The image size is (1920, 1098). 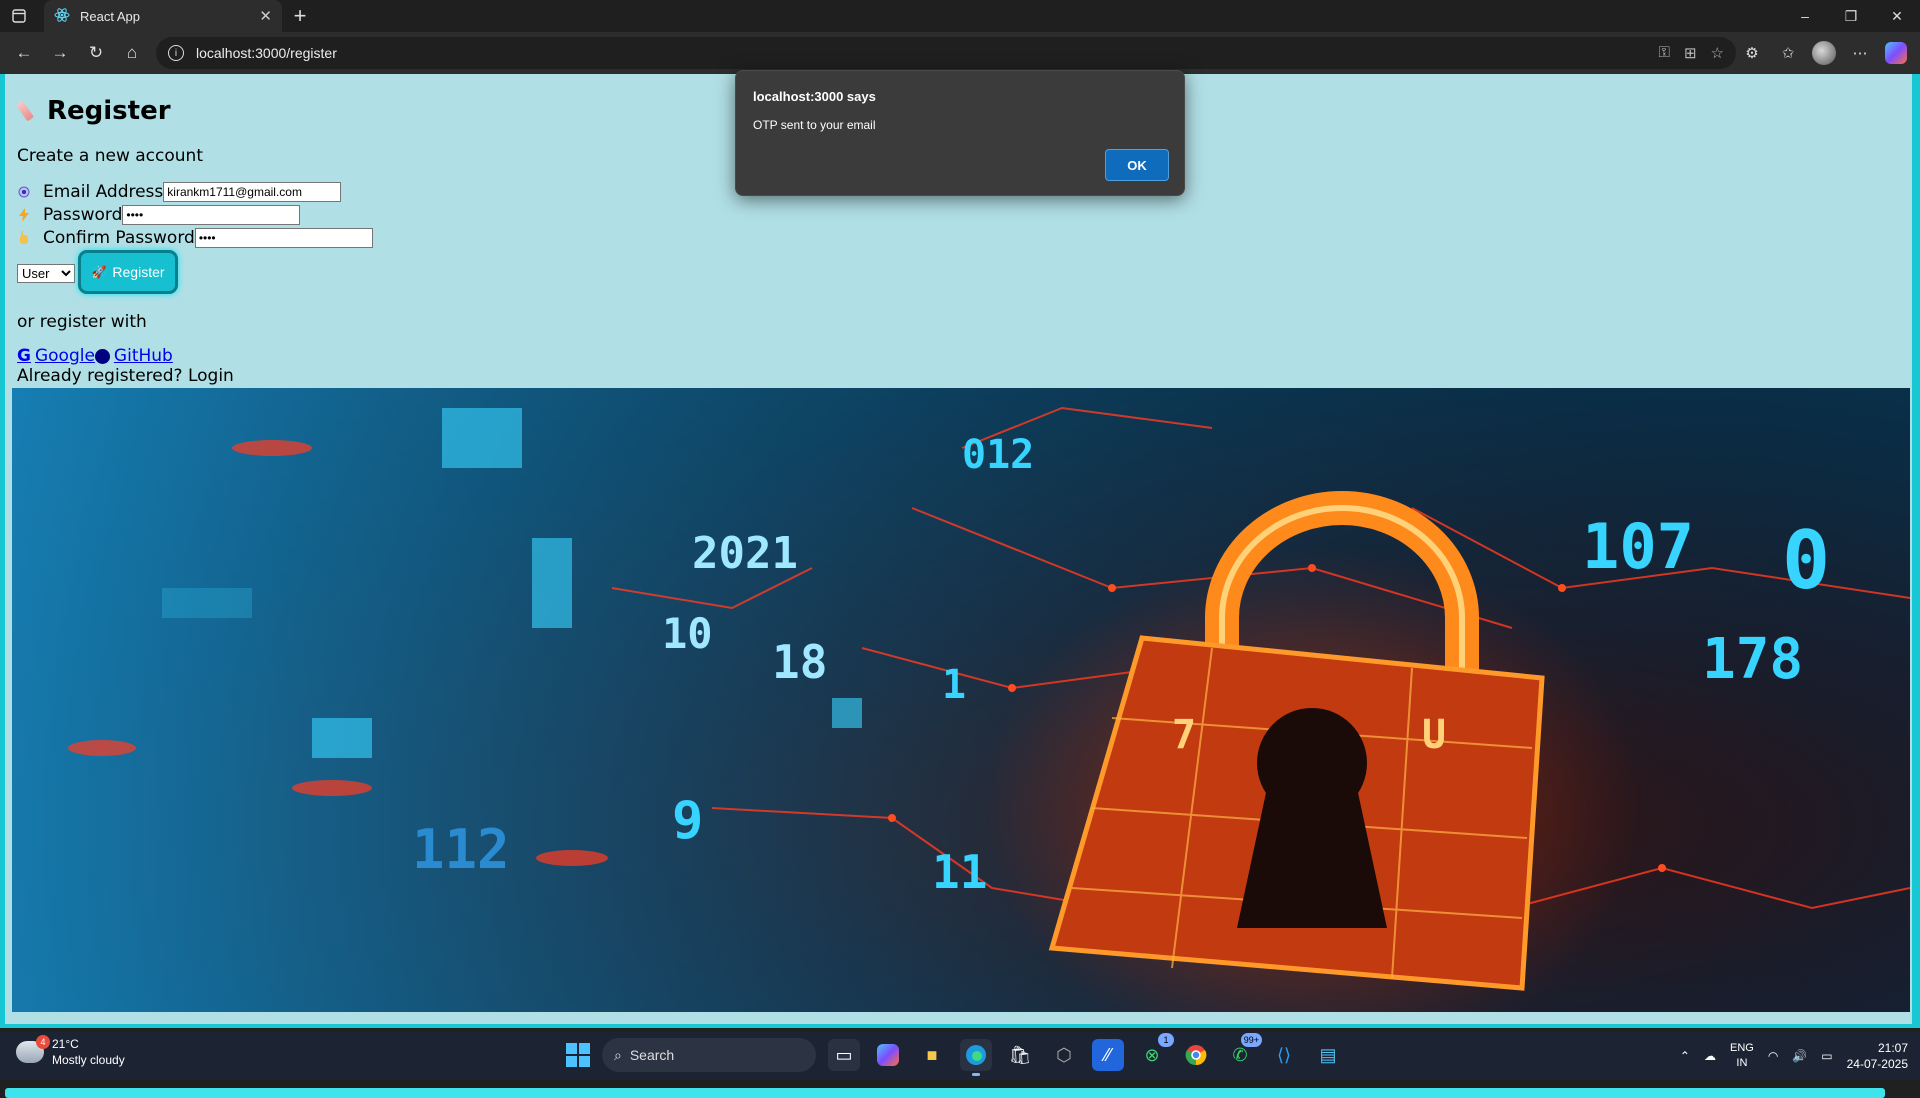 What do you see at coordinates (1897, 16) in the screenshot?
I see `close-window-icon: ✕` at bounding box center [1897, 16].